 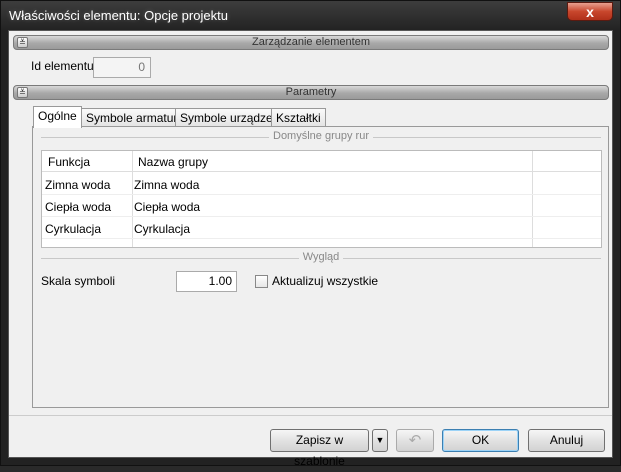 I want to click on cancel-button: Anuluj, so click(x=566, y=440).